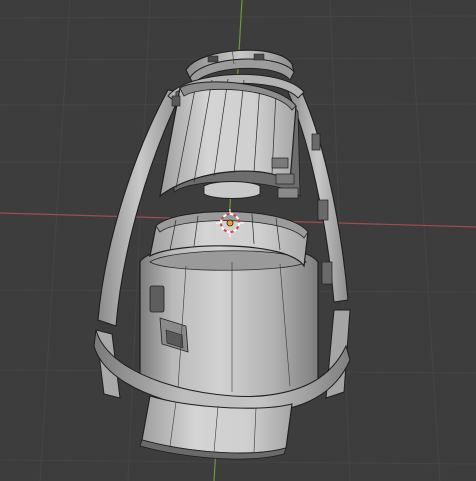  Describe the element at coordinates (230, 138) in the screenshot. I see `upper-panel-mesh` at that location.